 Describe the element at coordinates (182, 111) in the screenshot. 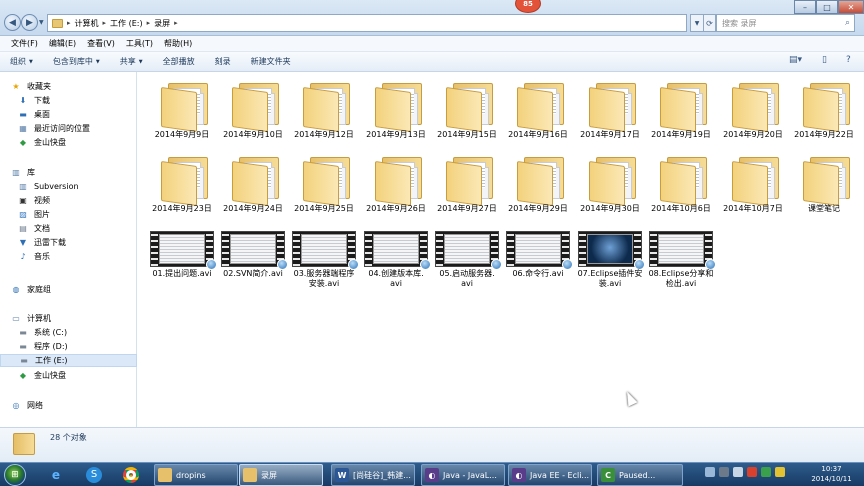

I see `folder-item: 2014年9月9日` at that location.